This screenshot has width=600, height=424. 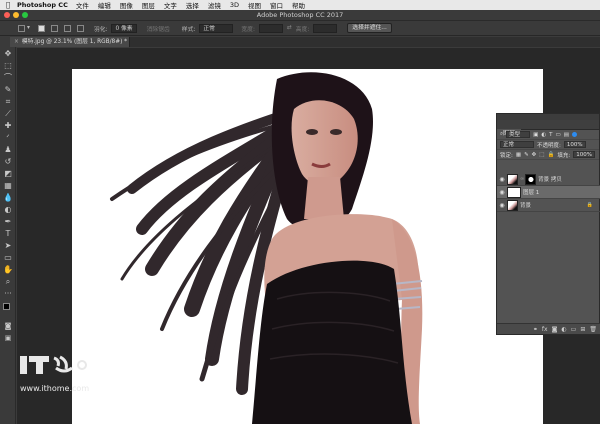 What do you see at coordinates (8, 338) in the screenshot?
I see `screen-mode-icon: ▣` at bounding box center [8, 338].